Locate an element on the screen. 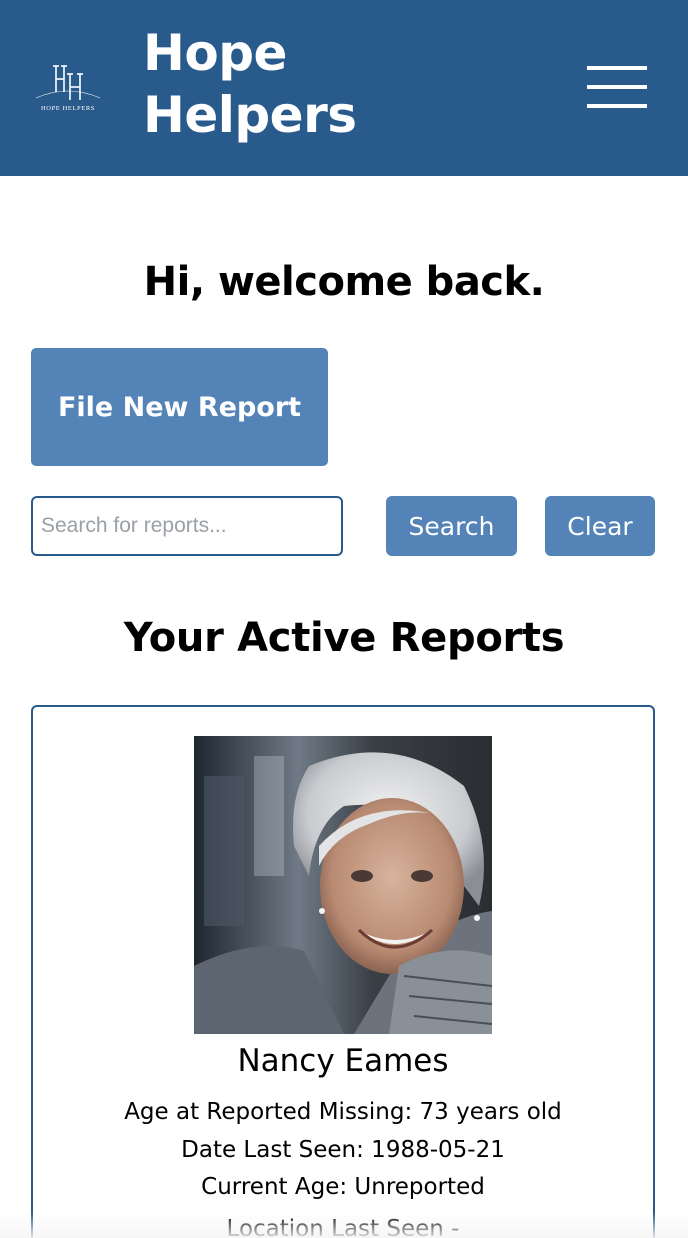 The image size is (688, 1238). logo-monogram-icon is located at coordinates (68, 82).